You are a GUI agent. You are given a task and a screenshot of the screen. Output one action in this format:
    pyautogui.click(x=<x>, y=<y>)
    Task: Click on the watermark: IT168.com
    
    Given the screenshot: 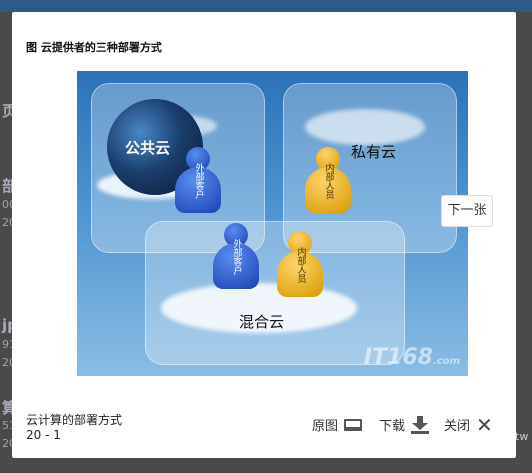 What is the action you would take?
    pyautogui.click(x=411, y=357)
    